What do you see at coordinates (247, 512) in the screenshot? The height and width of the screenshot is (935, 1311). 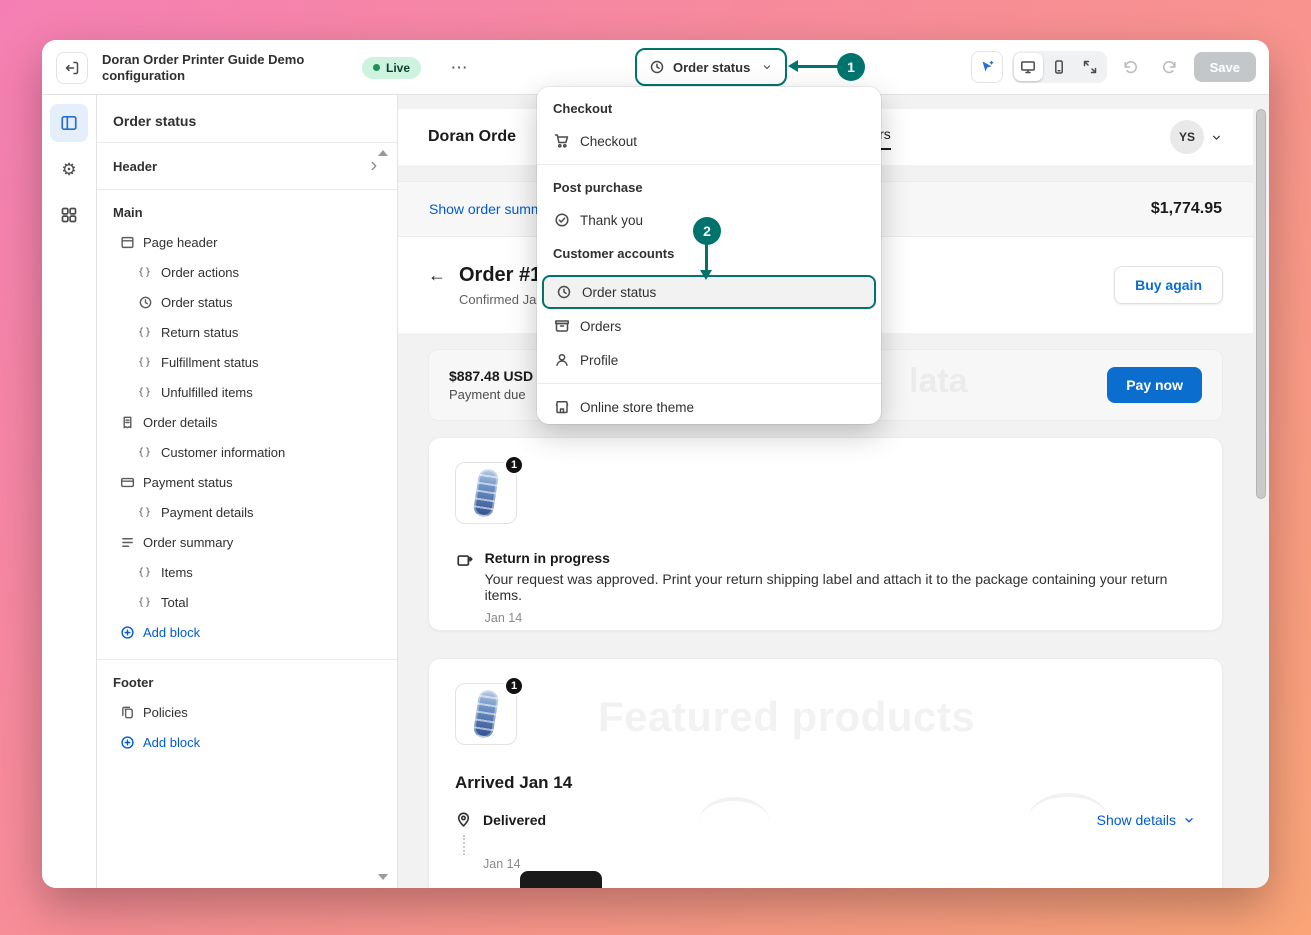 I see `tree-item-payment-details: {} Payment details` at bounding box center [247, 512].